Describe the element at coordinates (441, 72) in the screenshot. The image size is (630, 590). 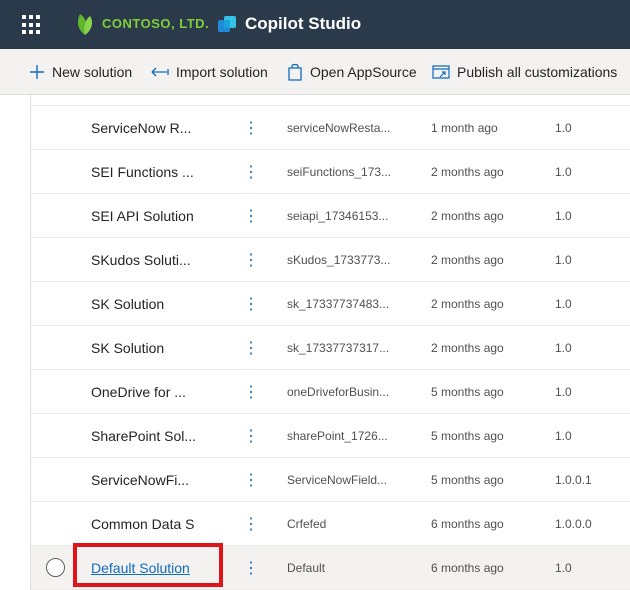
I see `publish-icon` at that location.